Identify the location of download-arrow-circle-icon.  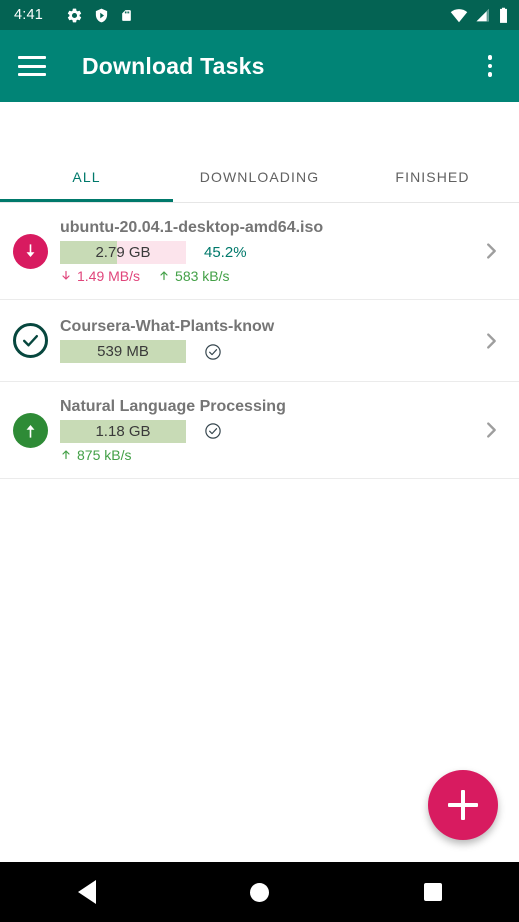
(30, 251).